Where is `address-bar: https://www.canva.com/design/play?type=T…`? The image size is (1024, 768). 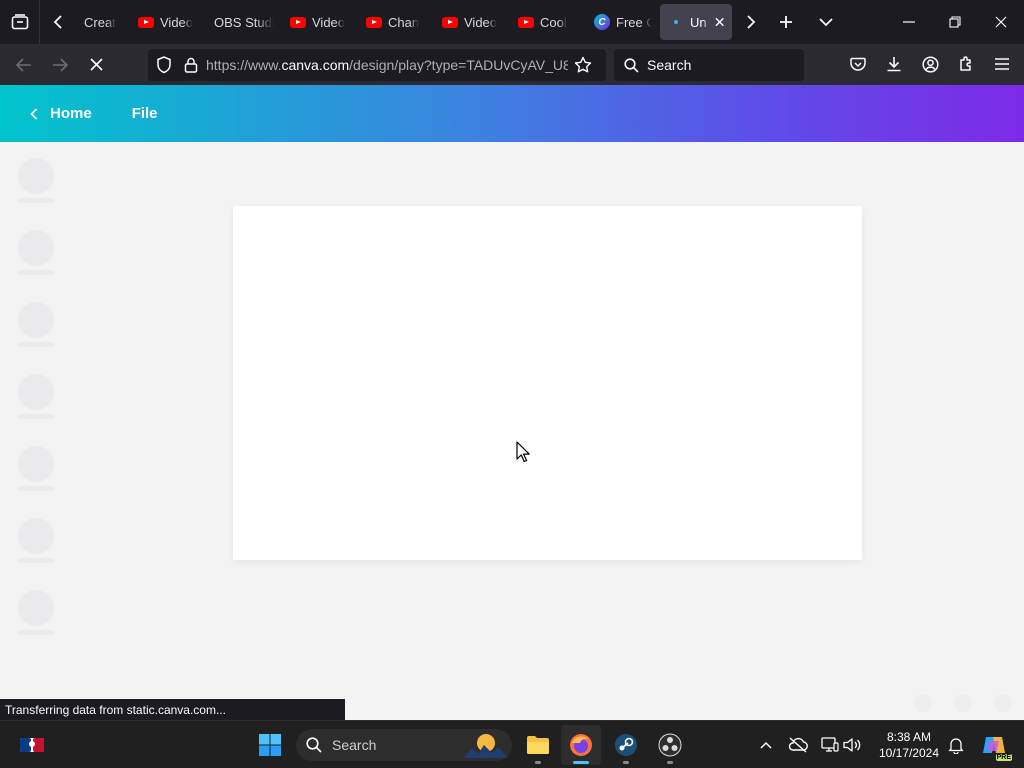
address-bar: https://www.canva.com/design/play?type=T… is located at coordinates (377, 65).